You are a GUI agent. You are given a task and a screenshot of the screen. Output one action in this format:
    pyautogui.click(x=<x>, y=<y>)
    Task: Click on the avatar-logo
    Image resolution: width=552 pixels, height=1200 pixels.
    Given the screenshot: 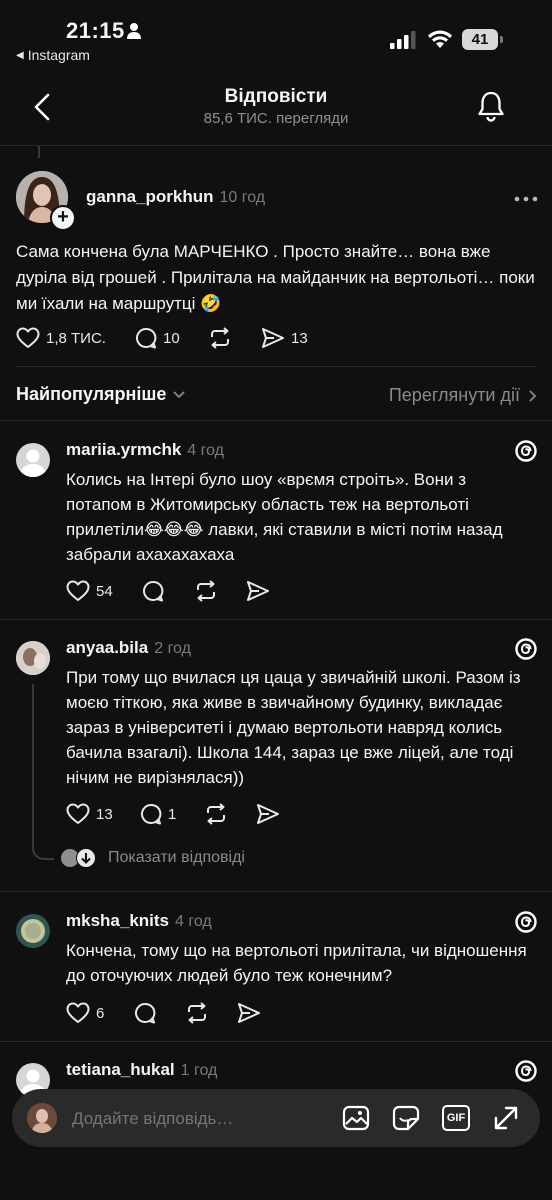 What is the action you would take?
    pyautogui.click(x=33, y=931)
    